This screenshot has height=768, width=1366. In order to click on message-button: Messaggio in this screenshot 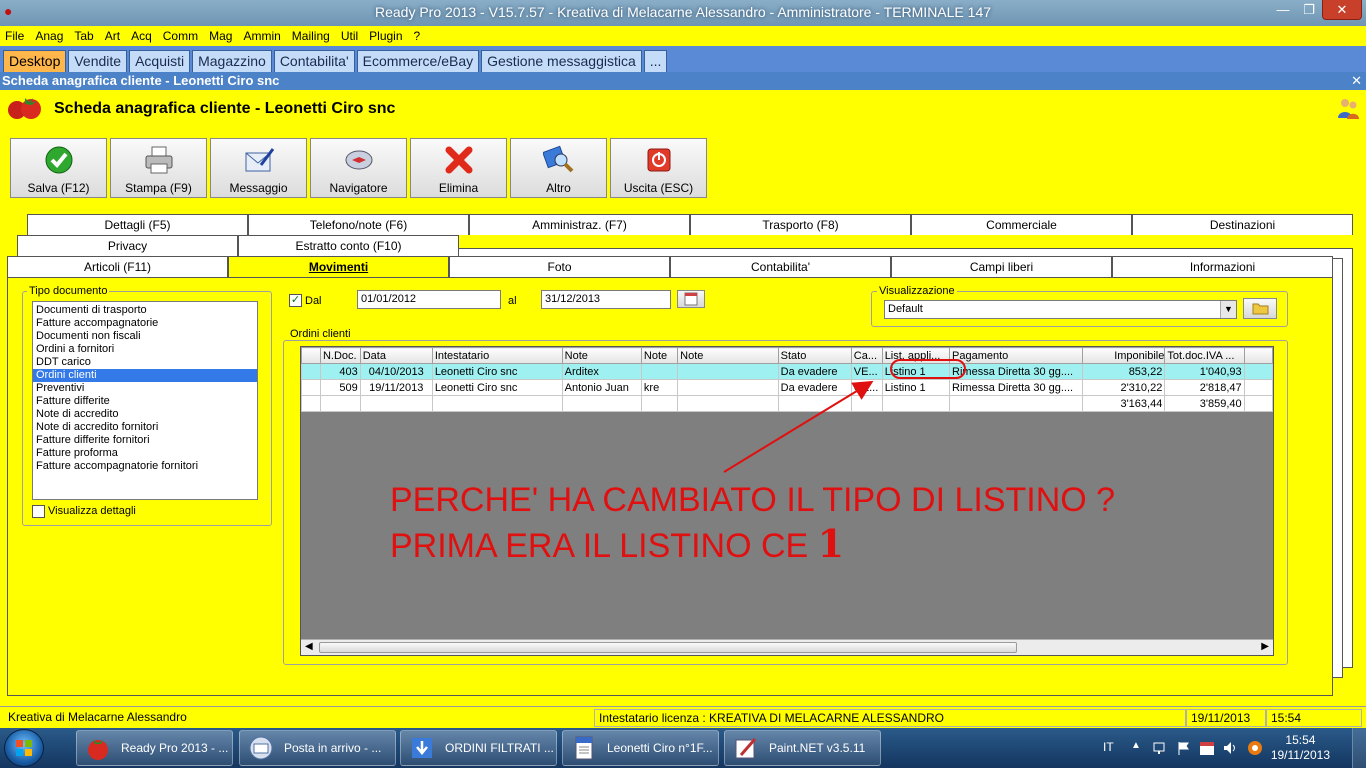, I will do `click(258, 168)`.